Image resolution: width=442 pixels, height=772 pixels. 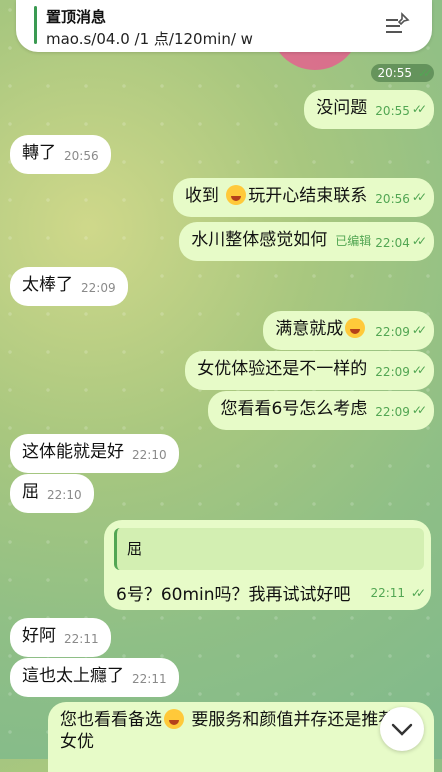 I want to click on message-text: 6号？60min吗？我再试试好吧, so click(x=233, y=595).